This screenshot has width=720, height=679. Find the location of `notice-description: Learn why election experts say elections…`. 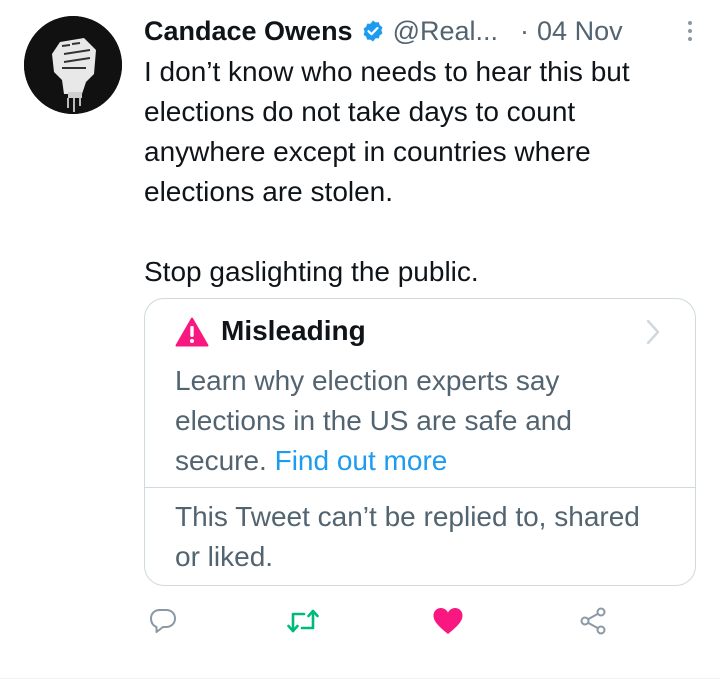

notice-description: Learn why election experts say elections… is located at coordinates (420, 421).